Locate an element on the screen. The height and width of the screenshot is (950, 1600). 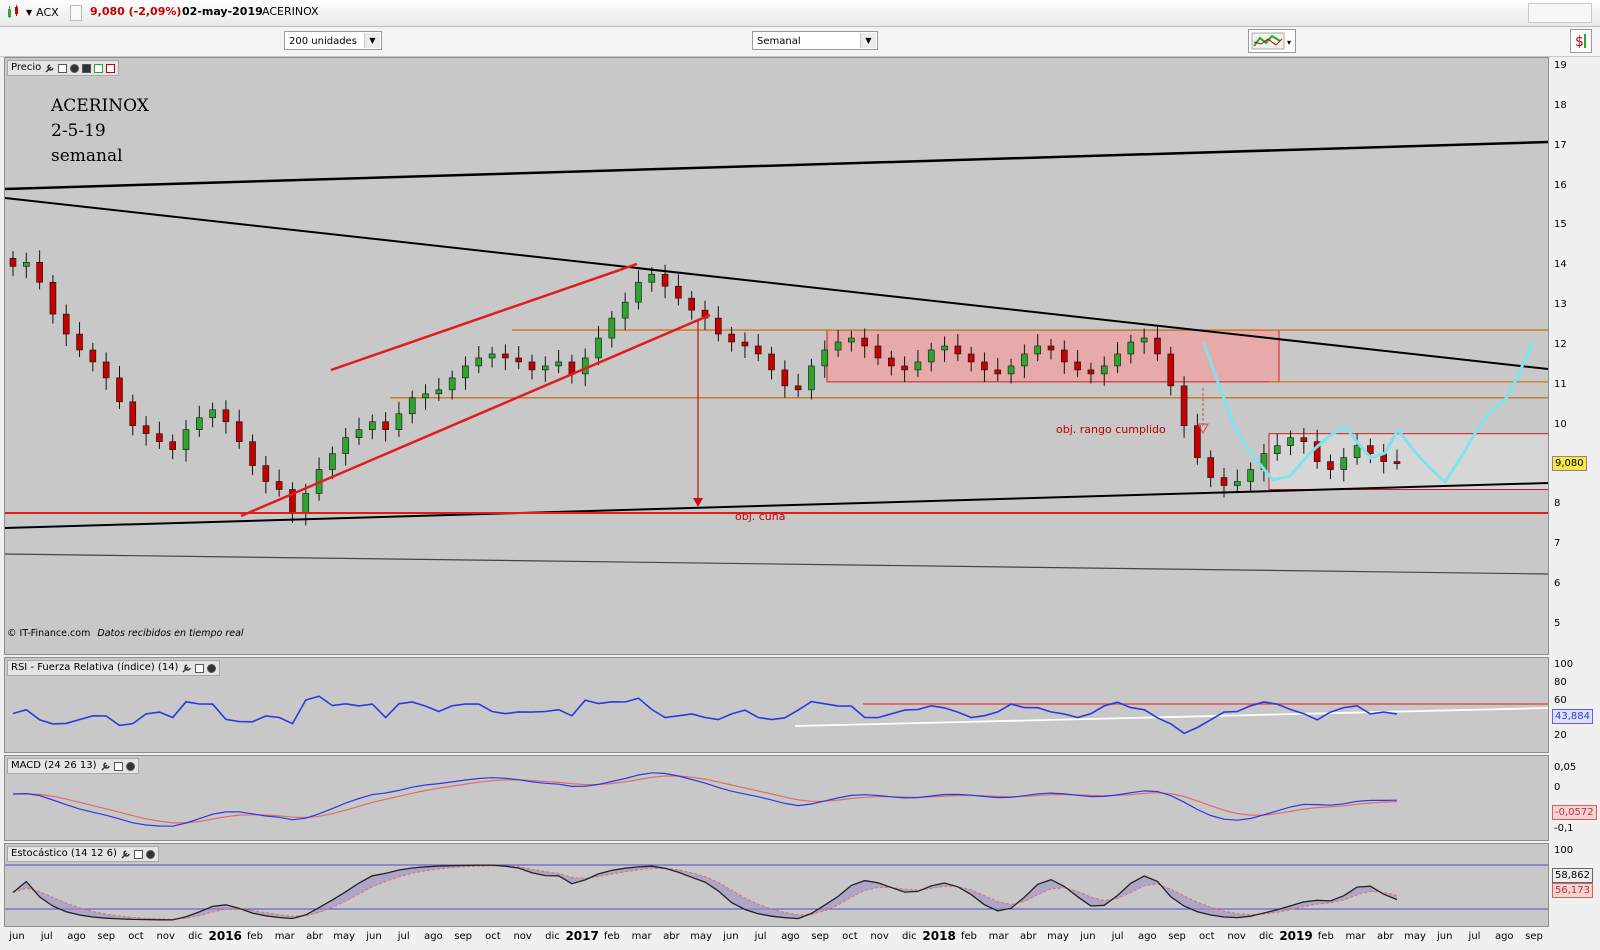
export-icon is located at coordinates (99, 68).